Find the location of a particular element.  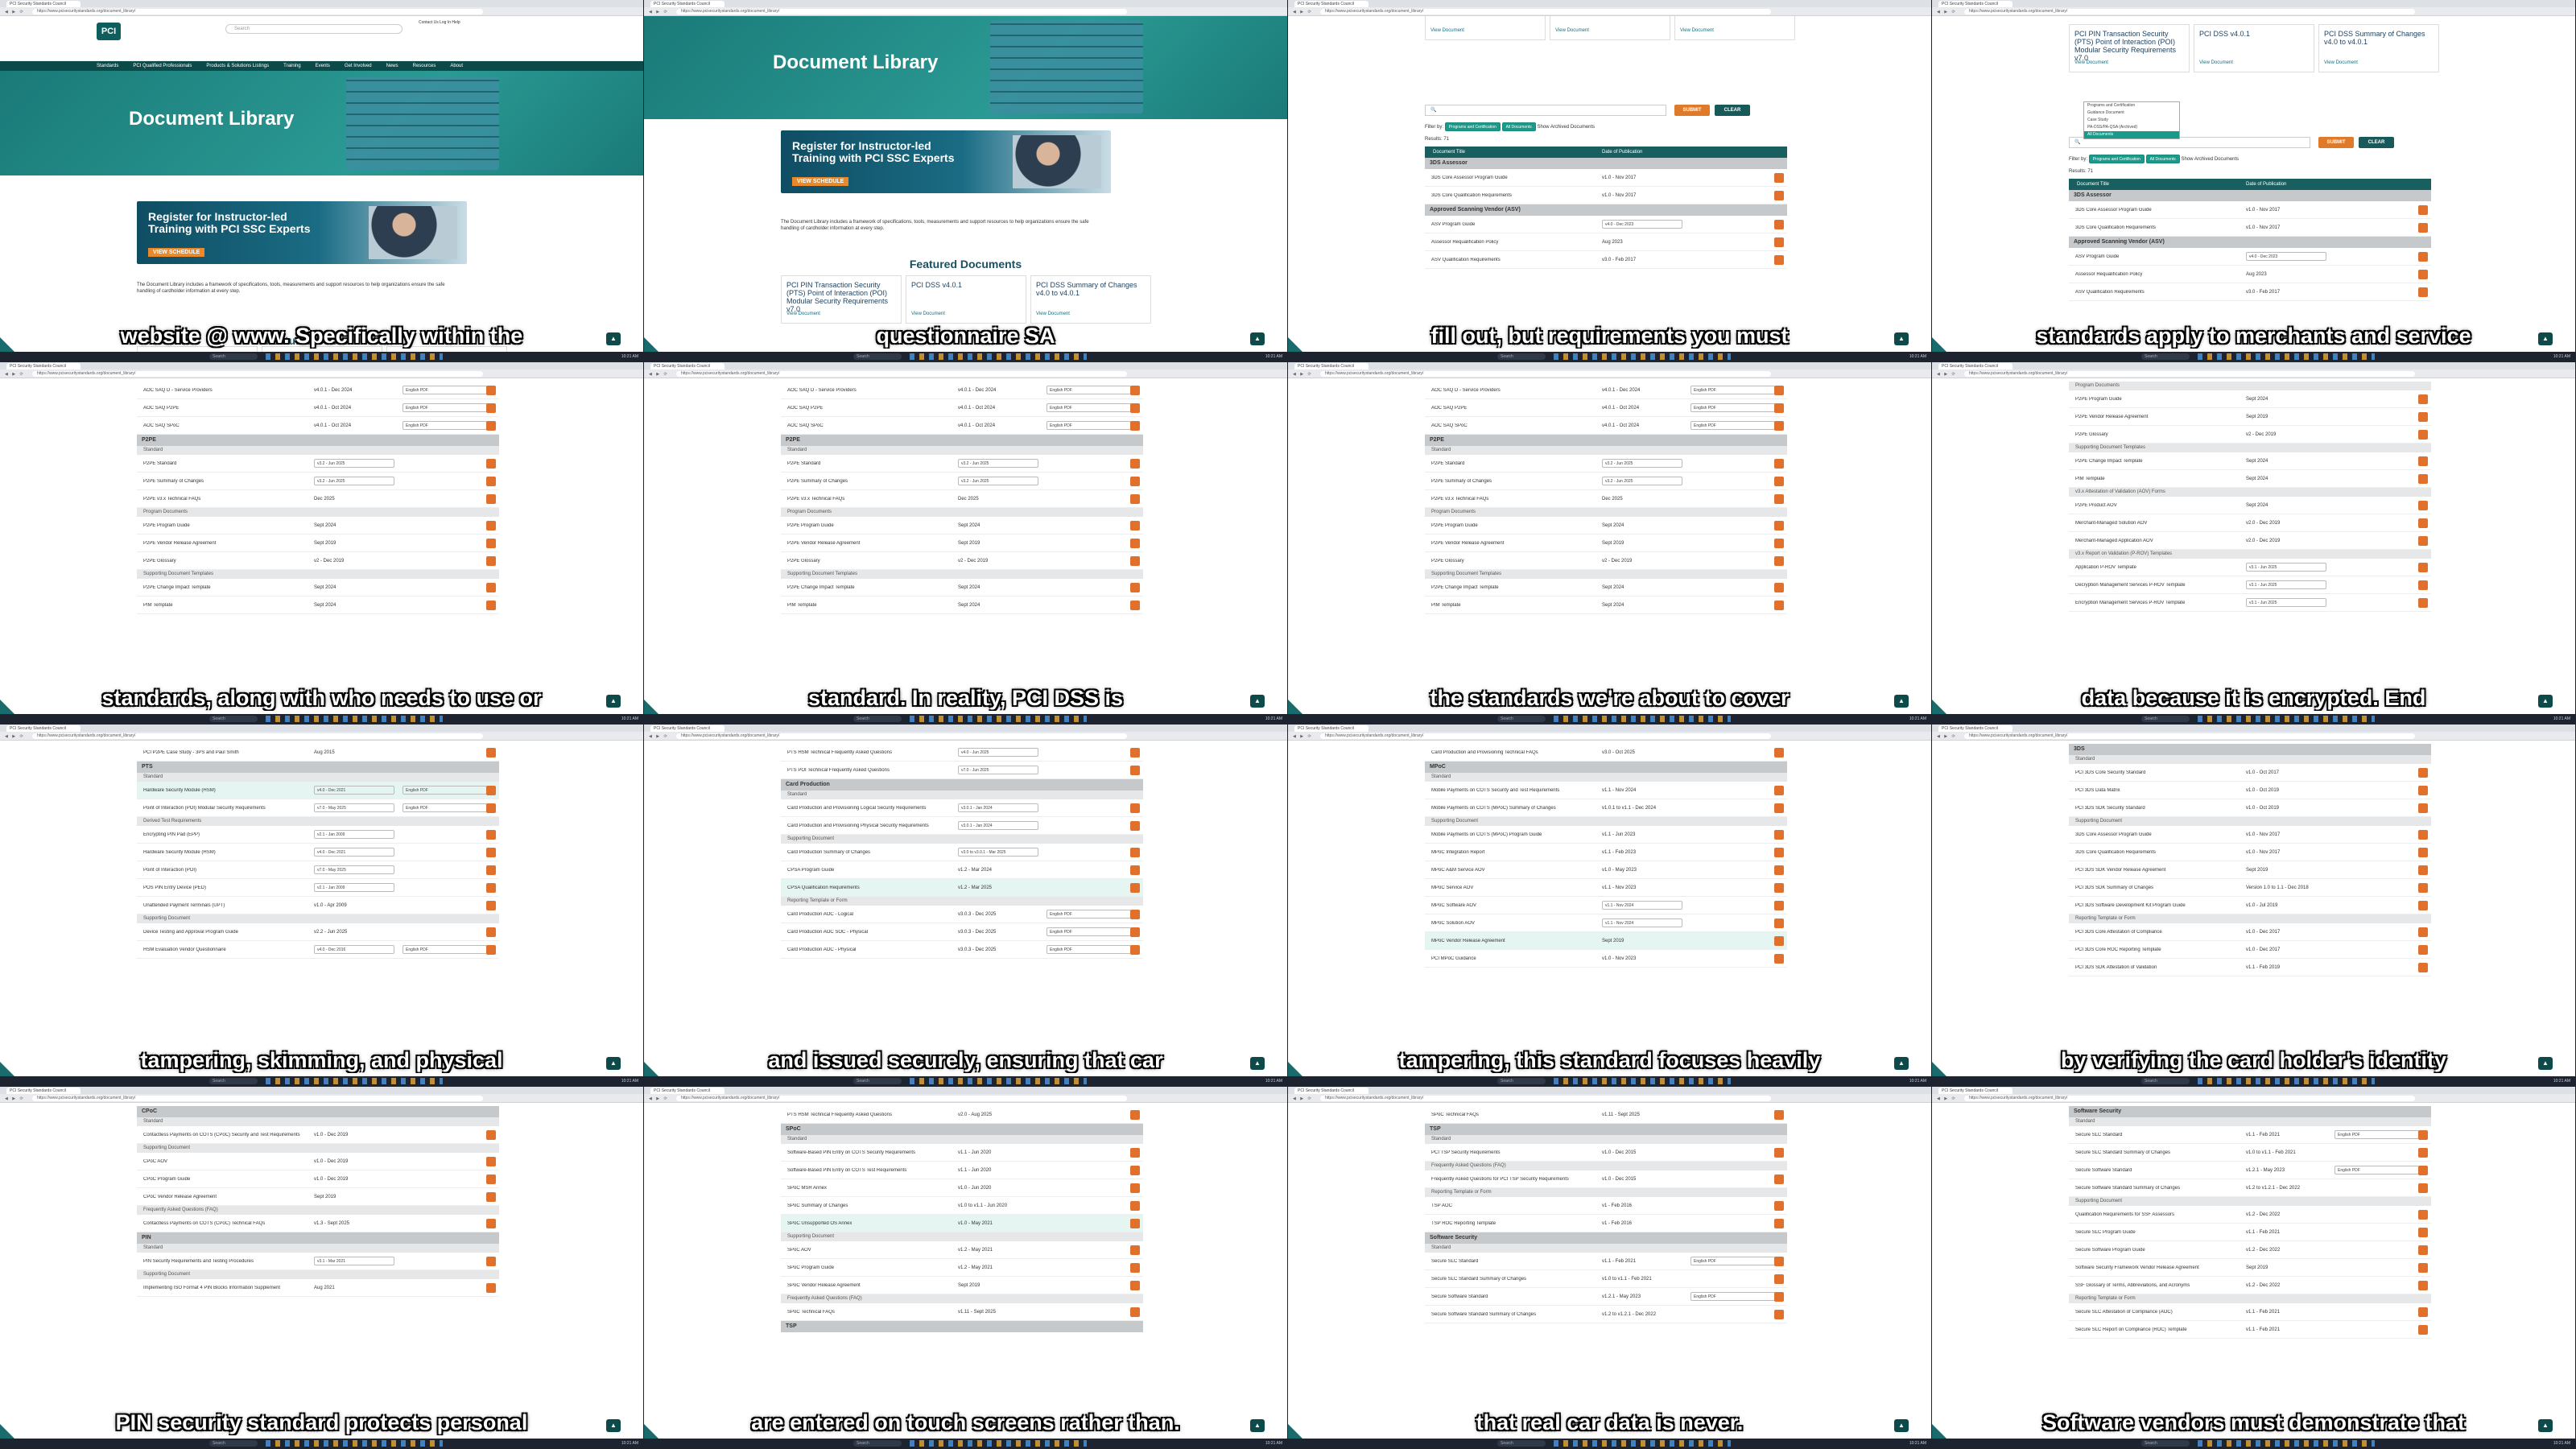

document-title: CPoC AOV is located at coordinates (223, 1161).